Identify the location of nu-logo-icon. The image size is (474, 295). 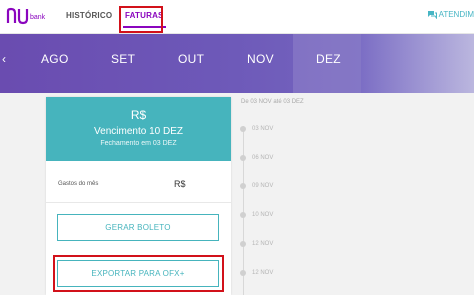
(17, 16).